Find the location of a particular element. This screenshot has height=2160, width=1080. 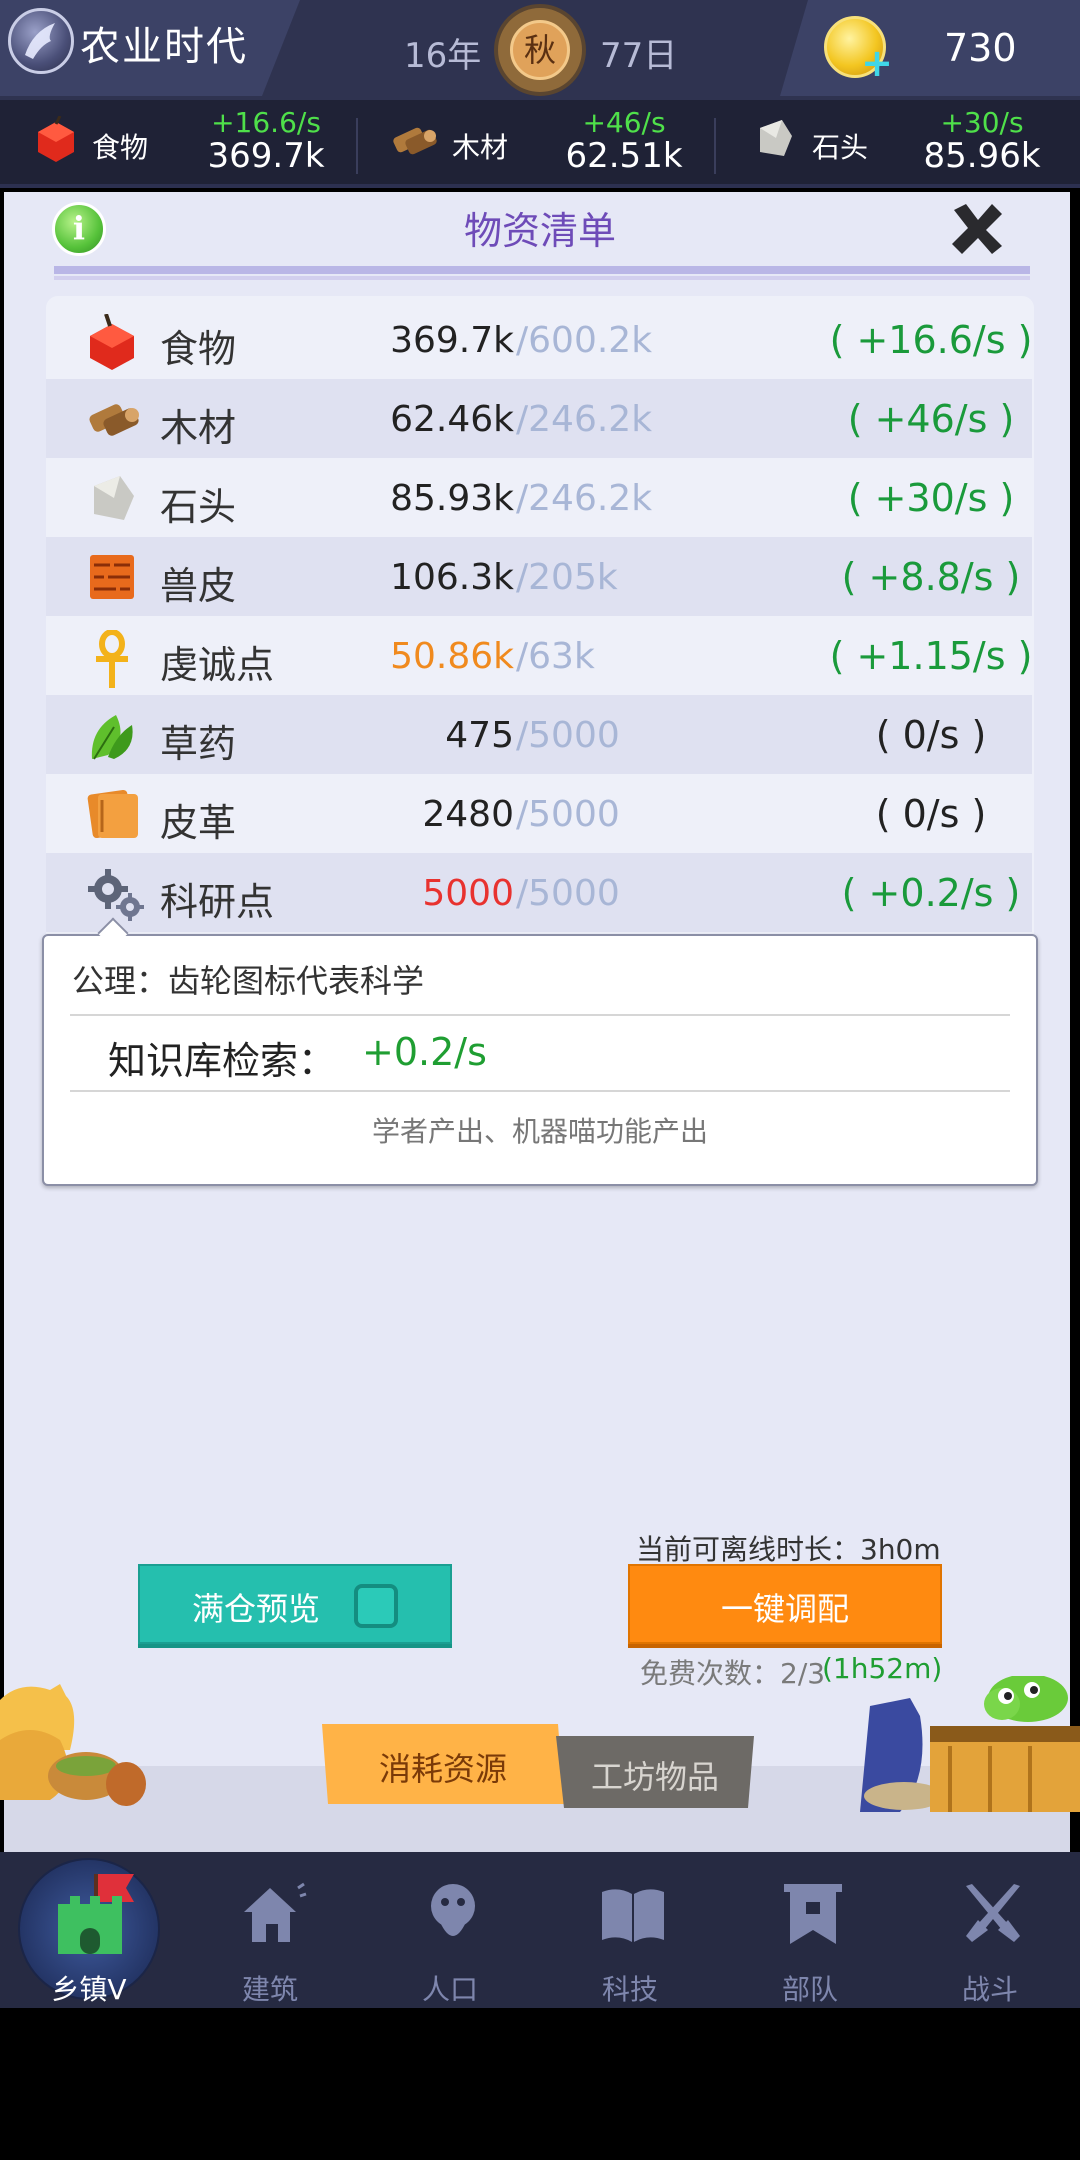

date-year: 16年 is located at coordinates (443, 56).